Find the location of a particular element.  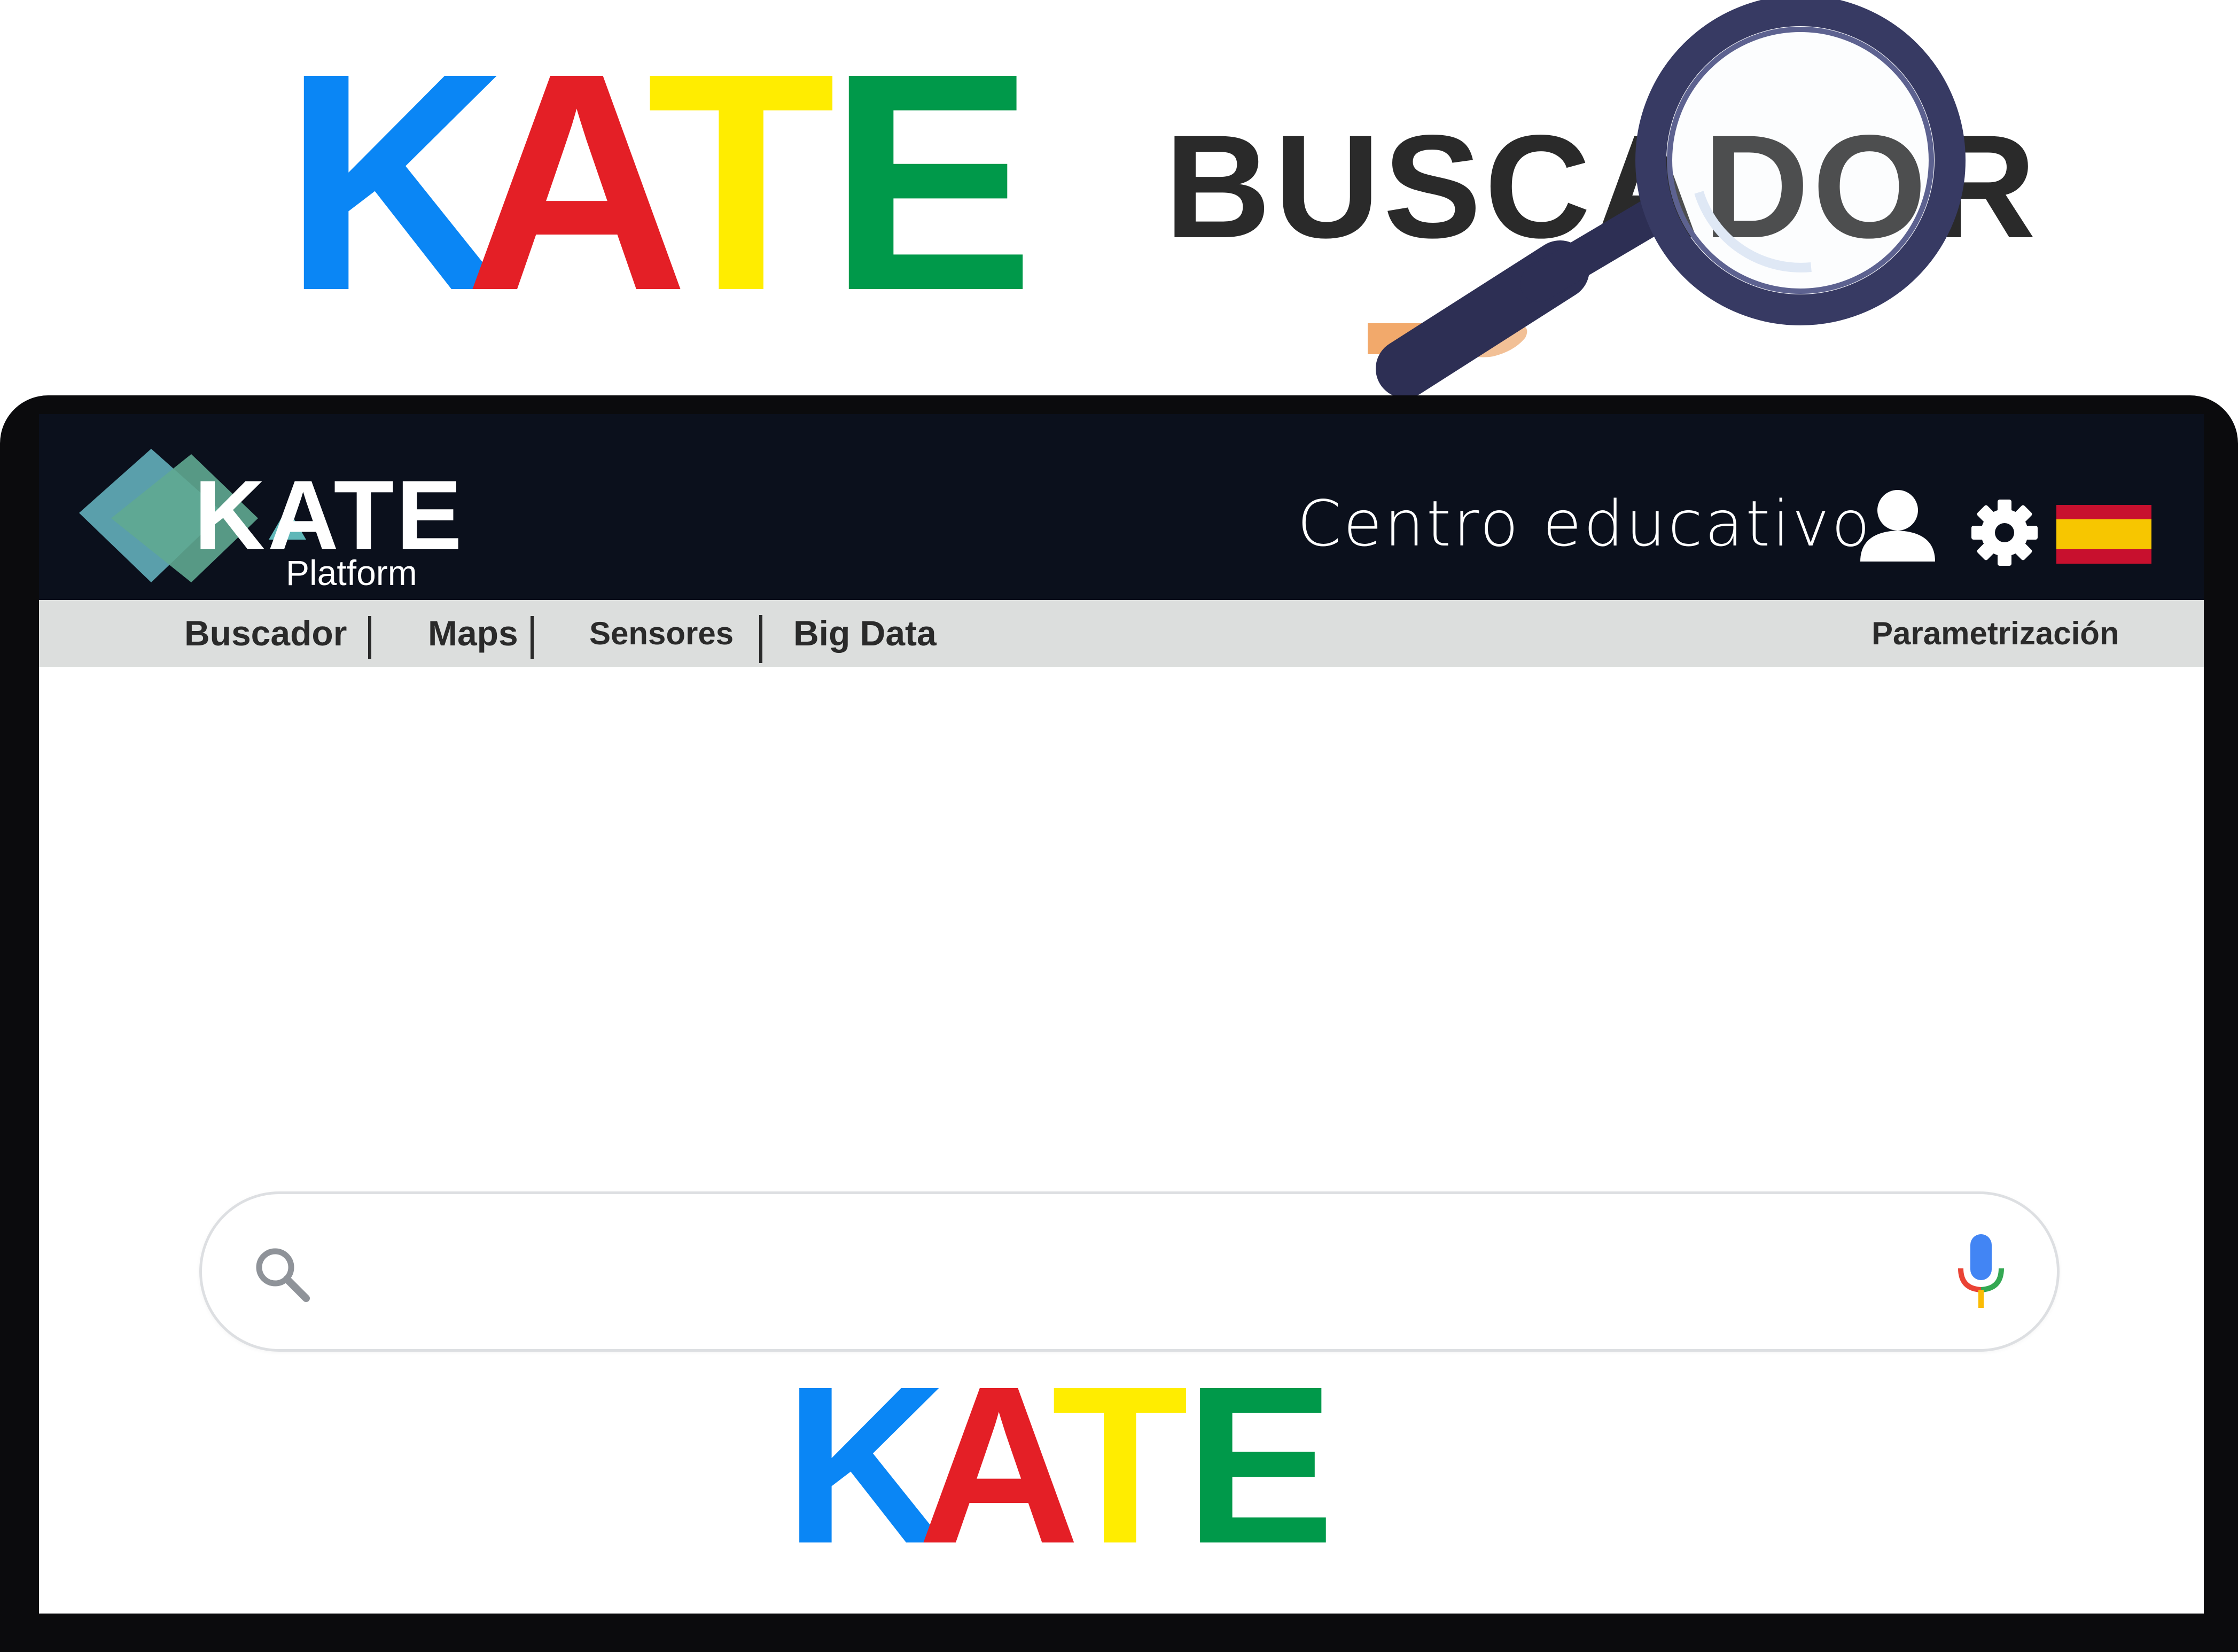

search-input is located at coordinates (1116, 1272).